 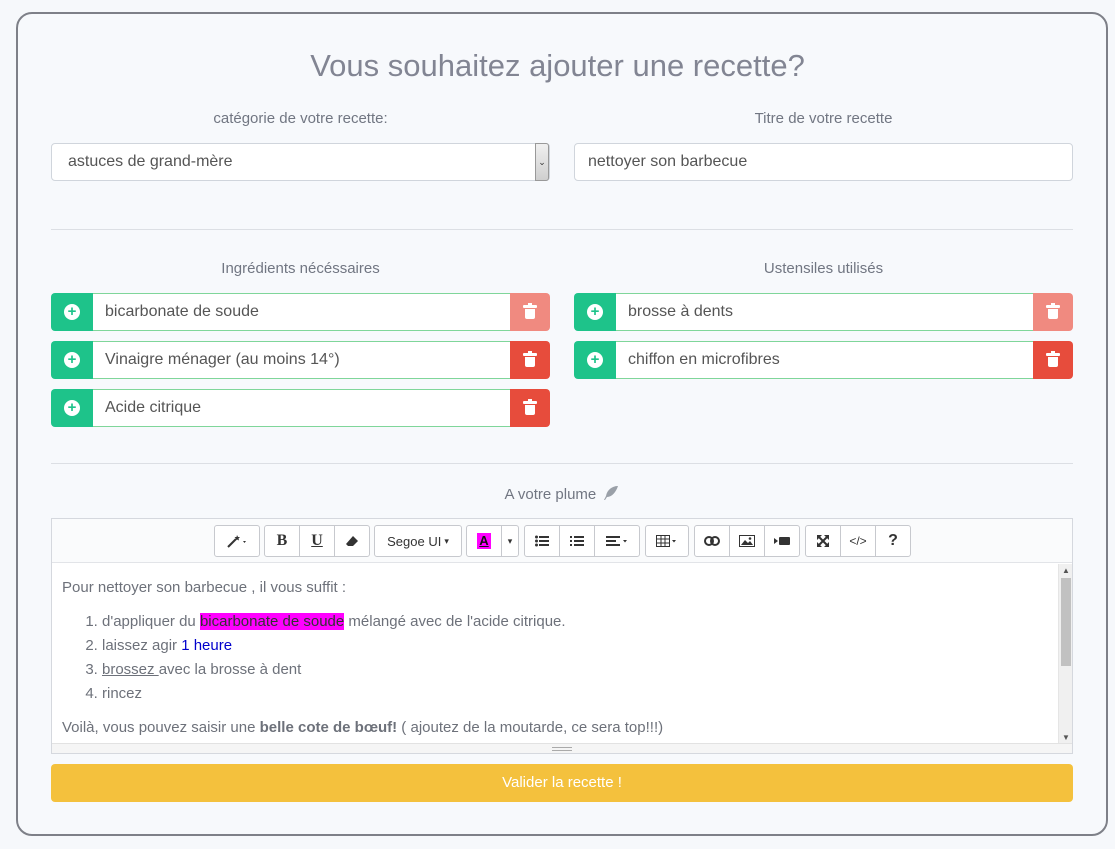 I want to click on utensils-label: Ustensiles utilisés, so click(x=823, y=268).